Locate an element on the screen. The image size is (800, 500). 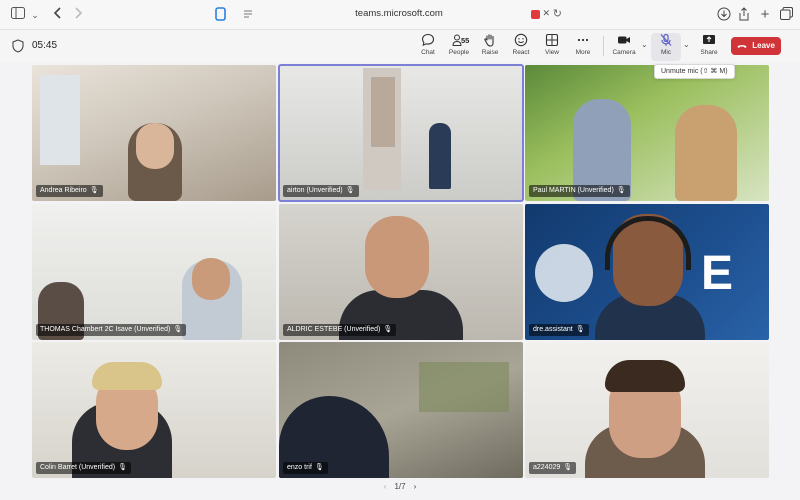
video-tile-active-speaker: airton (Unverified) 🎙︎ is located at coordinates (401, 133).